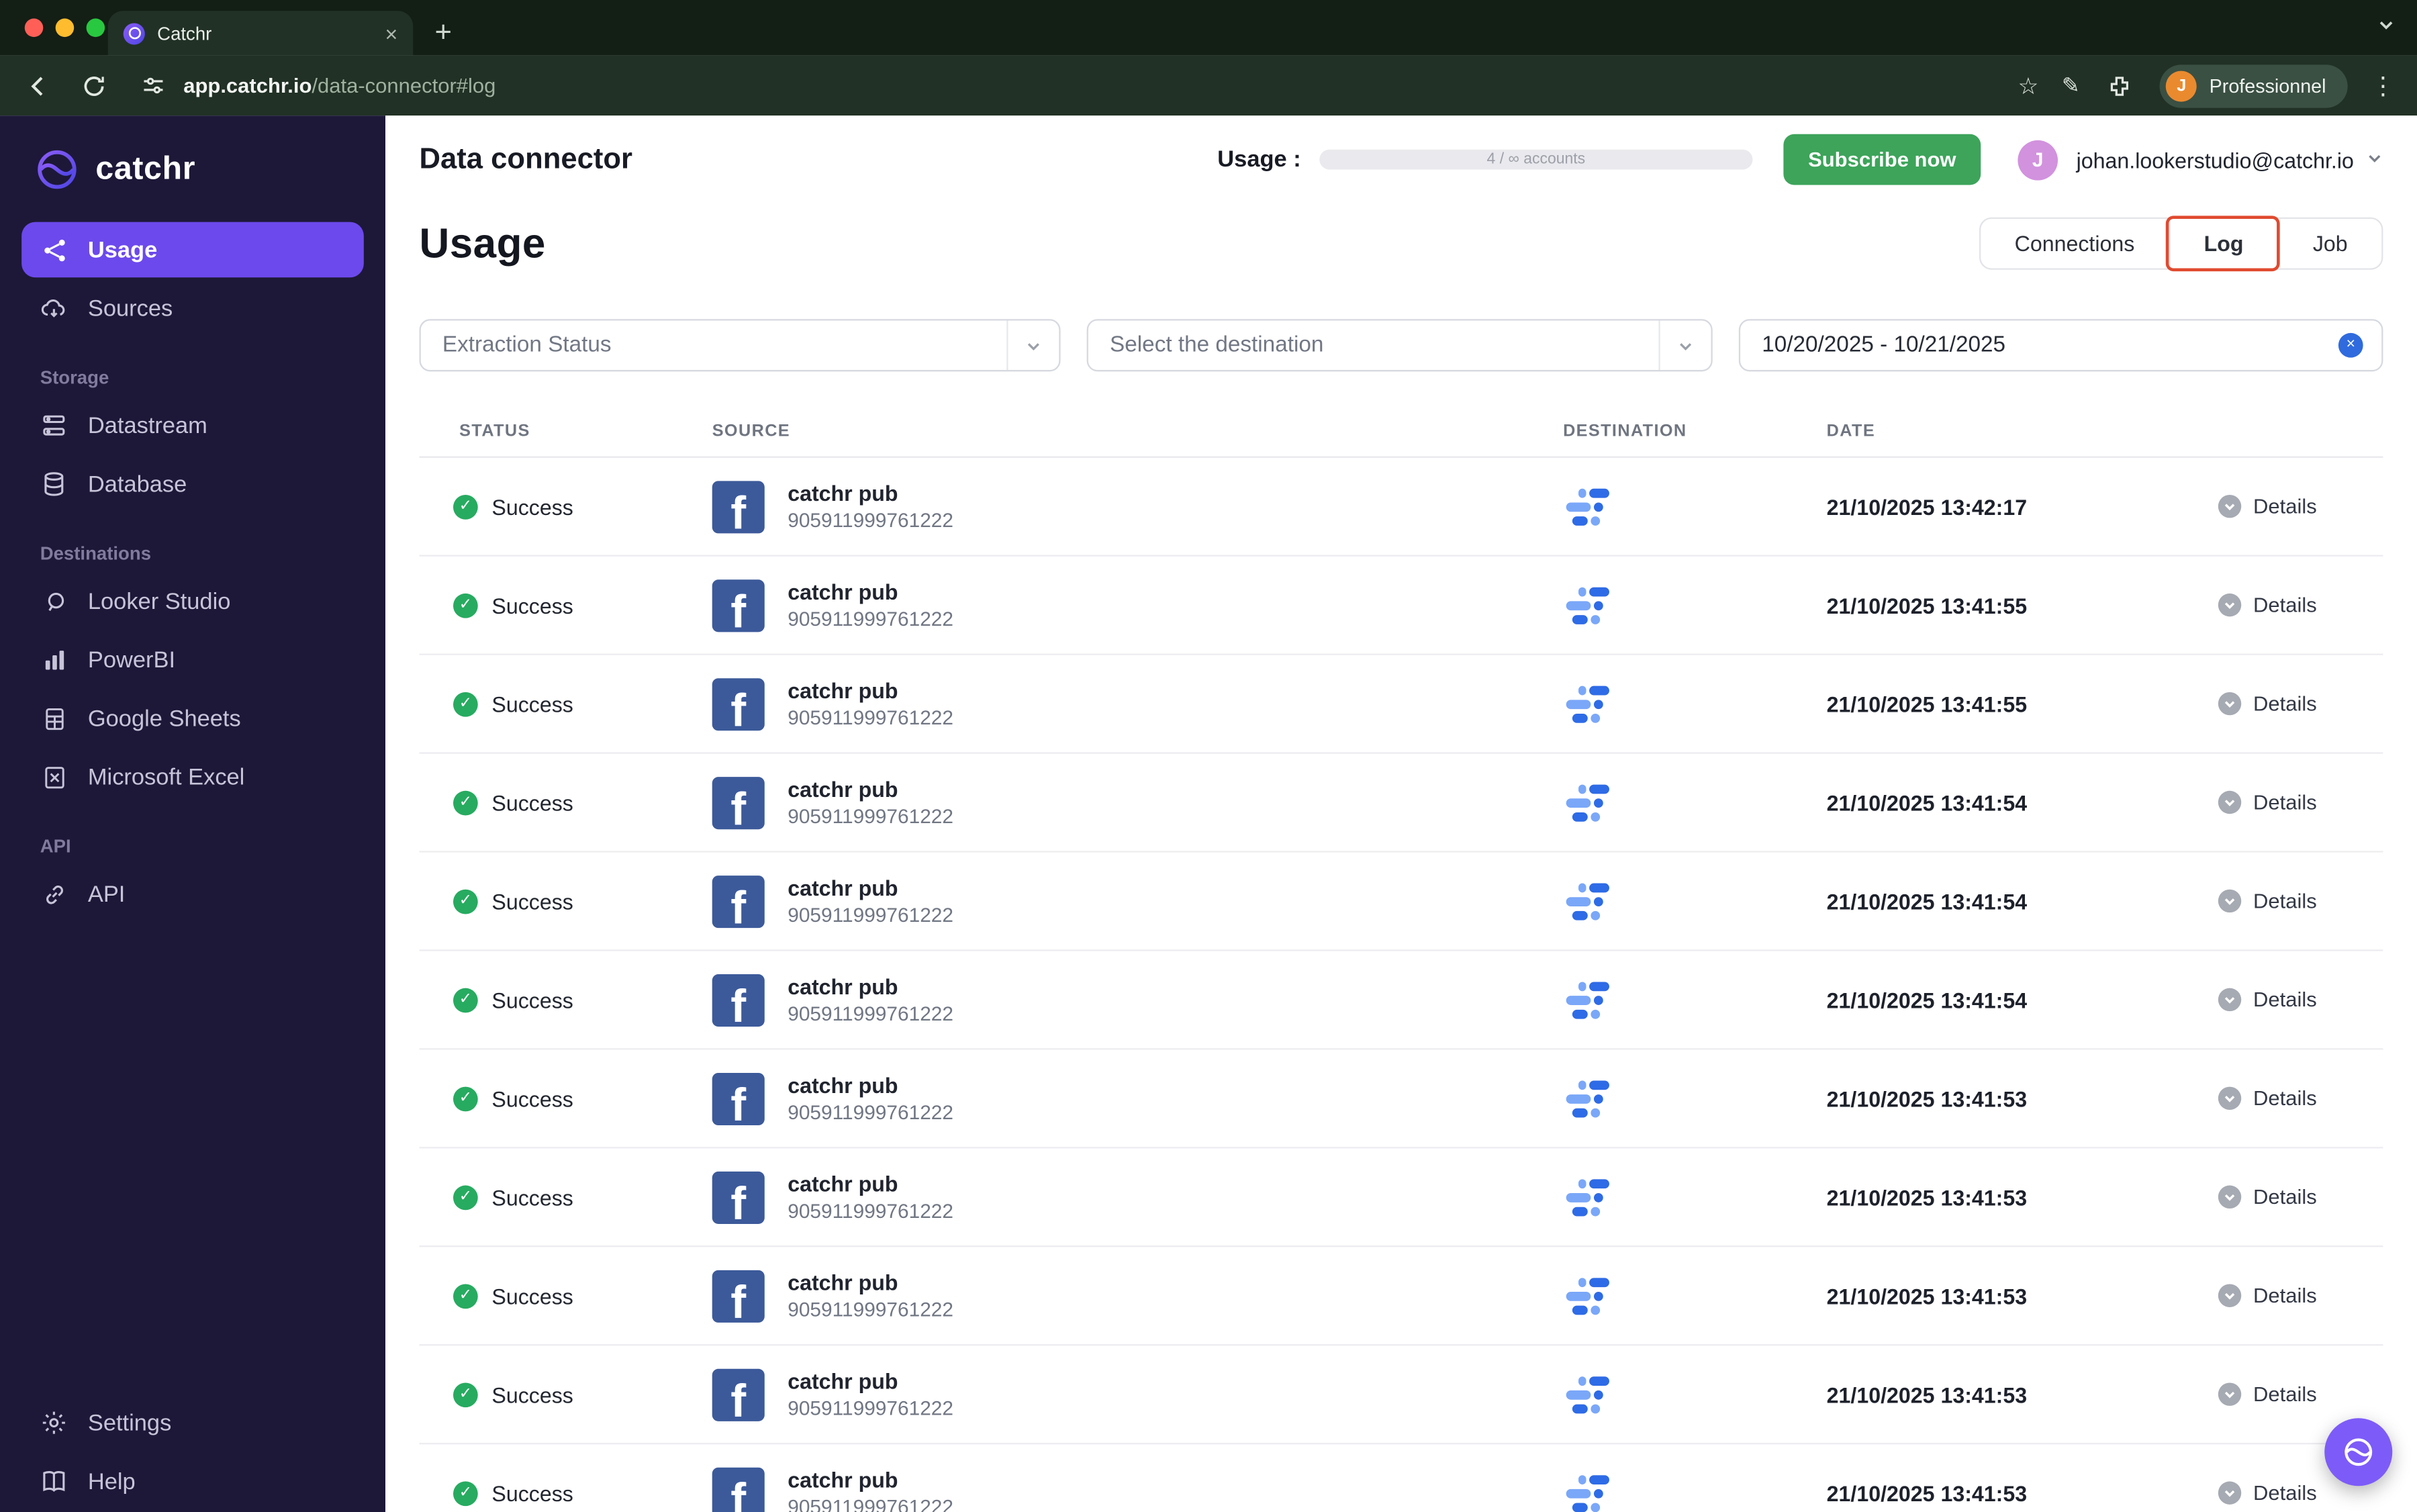 The image size is (2417, 1512). Describe the element at coordinates (2374, 159) in the screenshot. I see `account-chevron-down-icon` at that location.